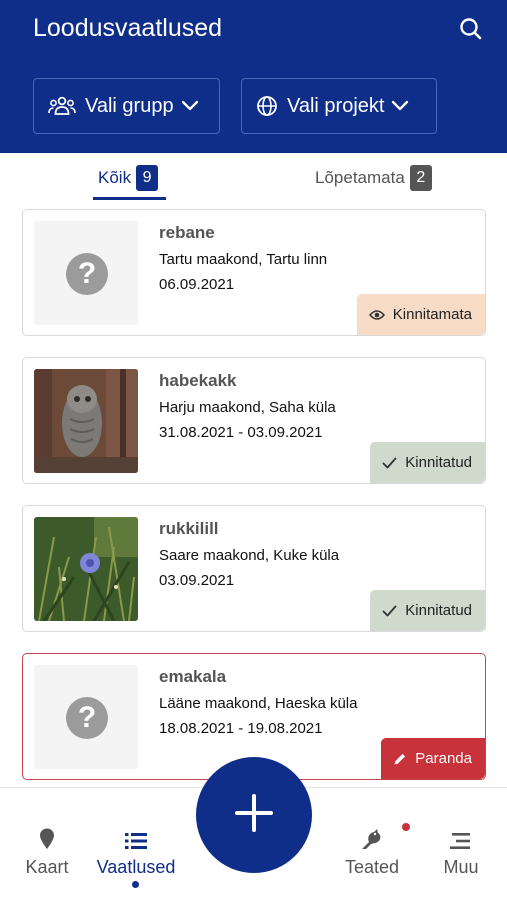 Image resolution: width=507 pixels, height=900 pixels. I want to click on observation-location: Saare maakond, Kuke küla, so click(249, 555).